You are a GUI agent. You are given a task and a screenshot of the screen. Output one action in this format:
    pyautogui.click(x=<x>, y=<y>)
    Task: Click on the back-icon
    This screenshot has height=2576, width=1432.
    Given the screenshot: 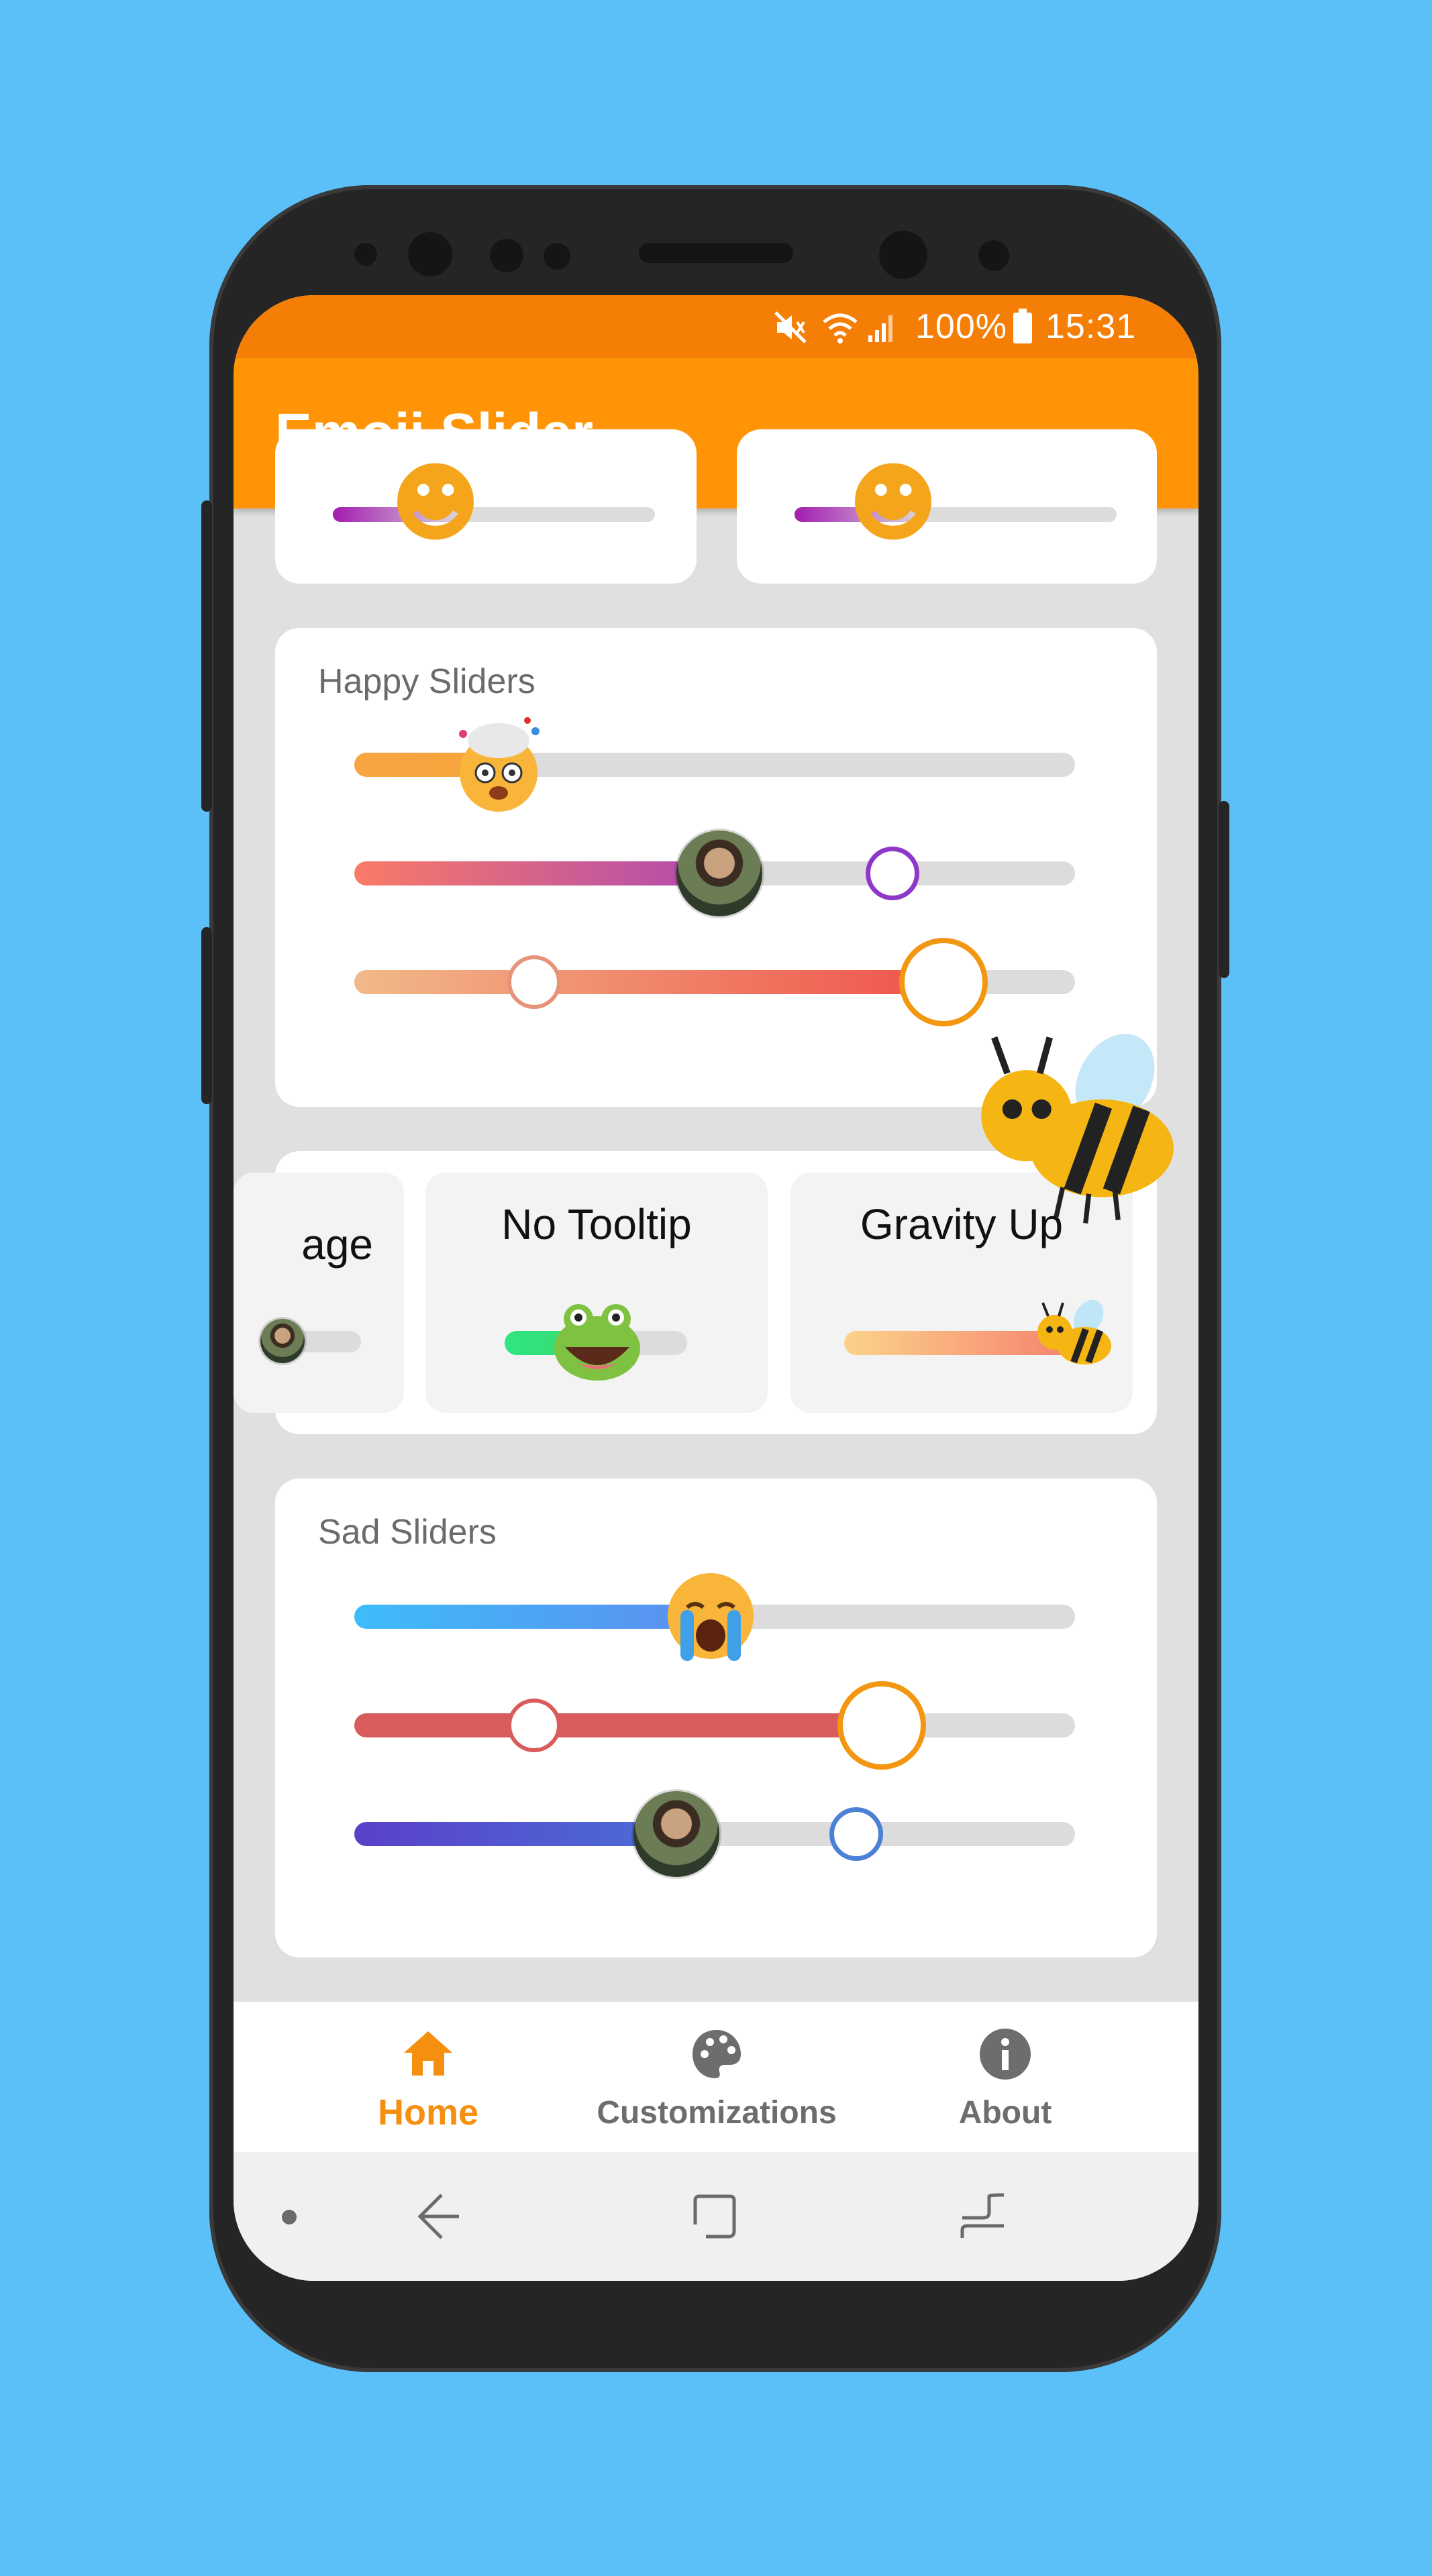 What is the action you would take?
    pyautogui.click(x=438, y=2216)
    